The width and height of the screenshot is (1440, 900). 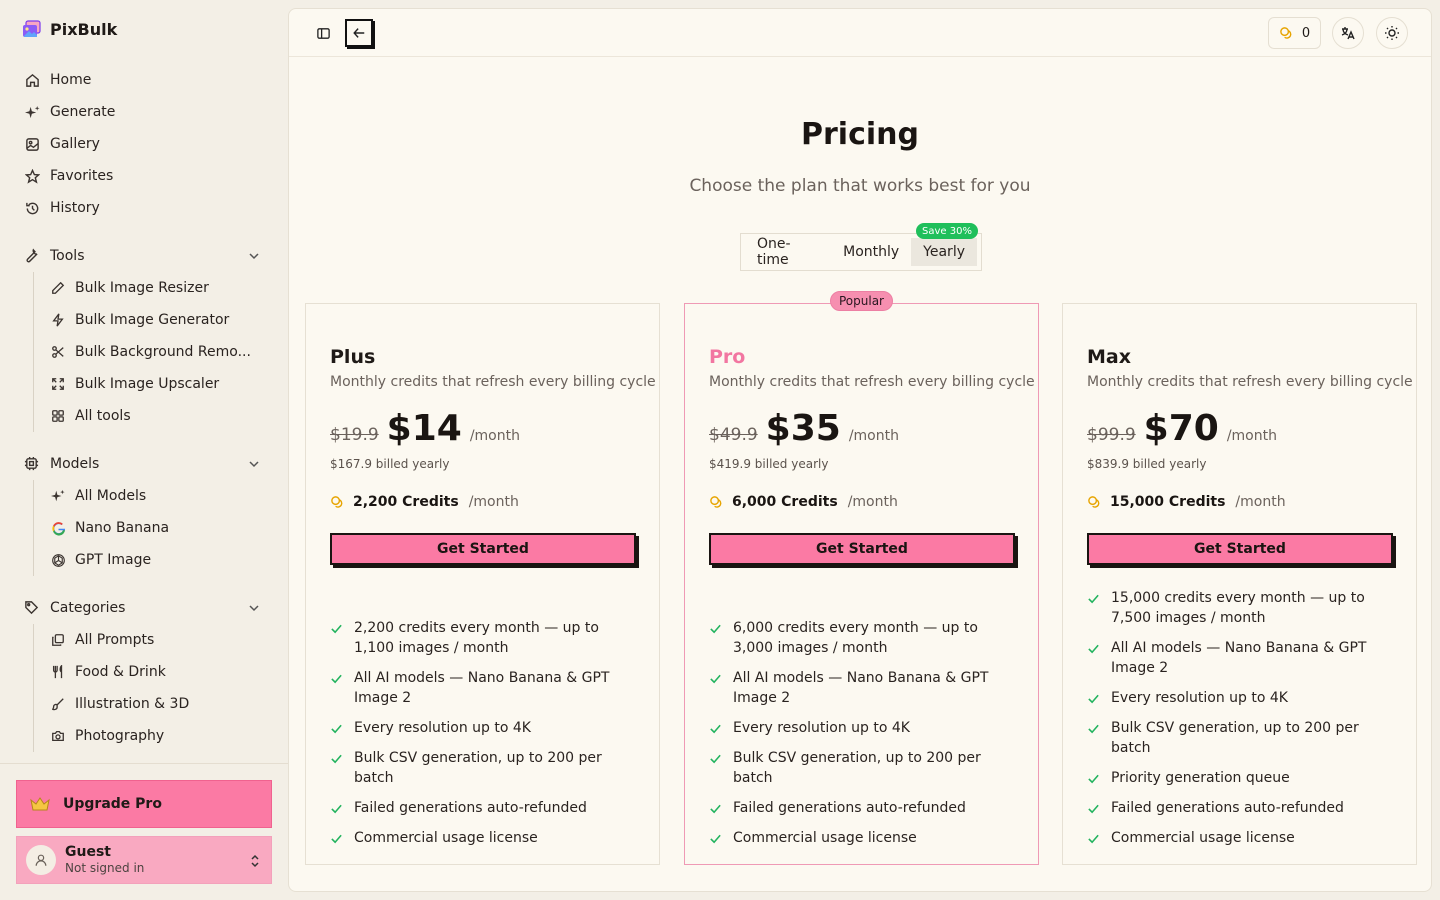 I want to click on sidebar-item-label: Bulk Image Generator, so click(x=152, y=320).